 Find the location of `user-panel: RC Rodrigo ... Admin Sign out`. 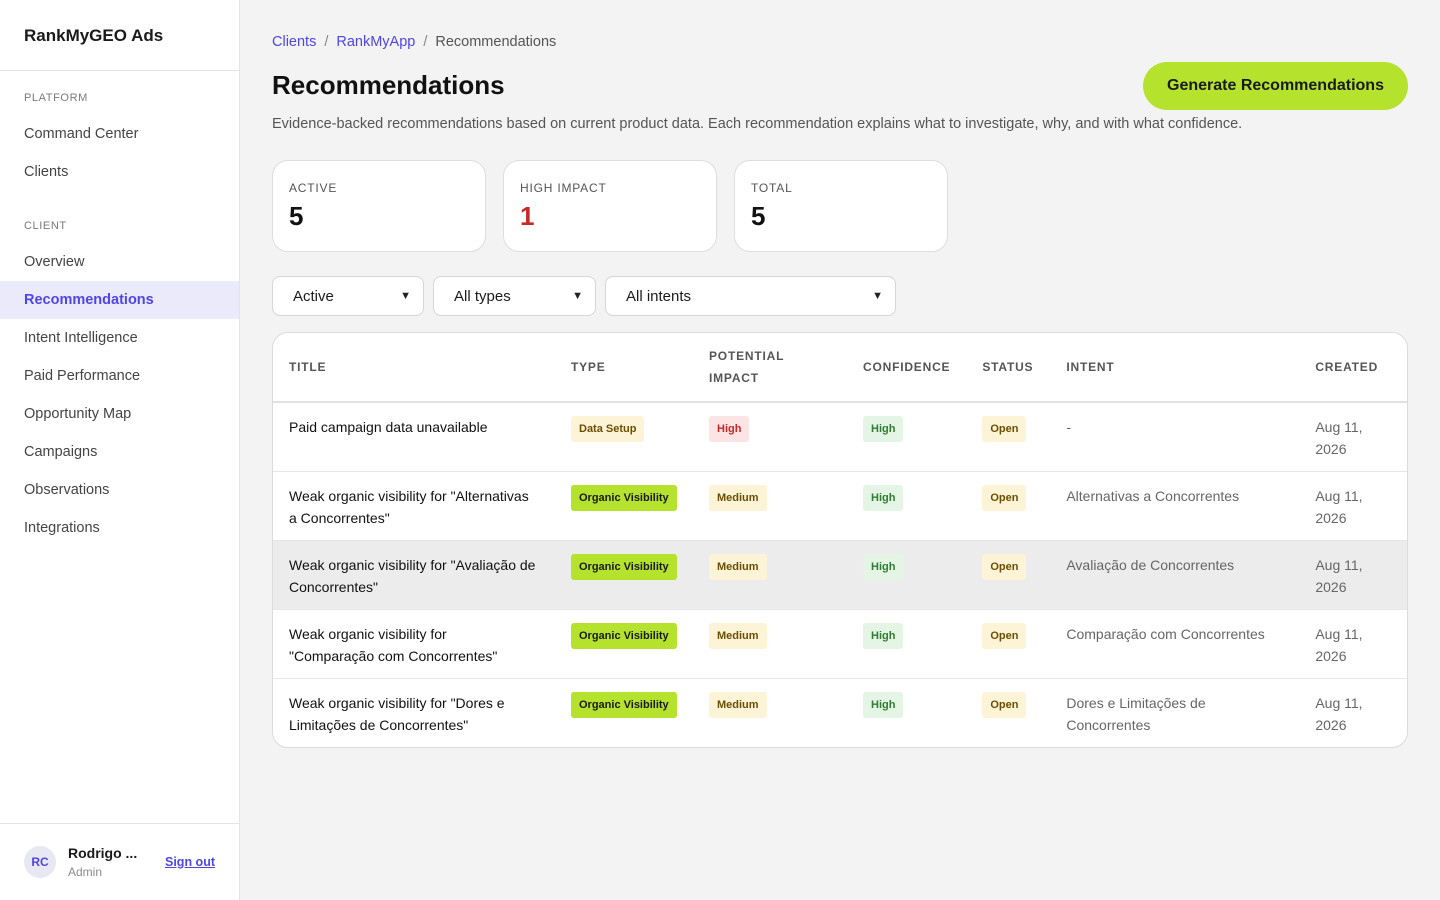

user-panel: RC Rodrigo ... Admin Sign out is located at coordinates (119, 861).